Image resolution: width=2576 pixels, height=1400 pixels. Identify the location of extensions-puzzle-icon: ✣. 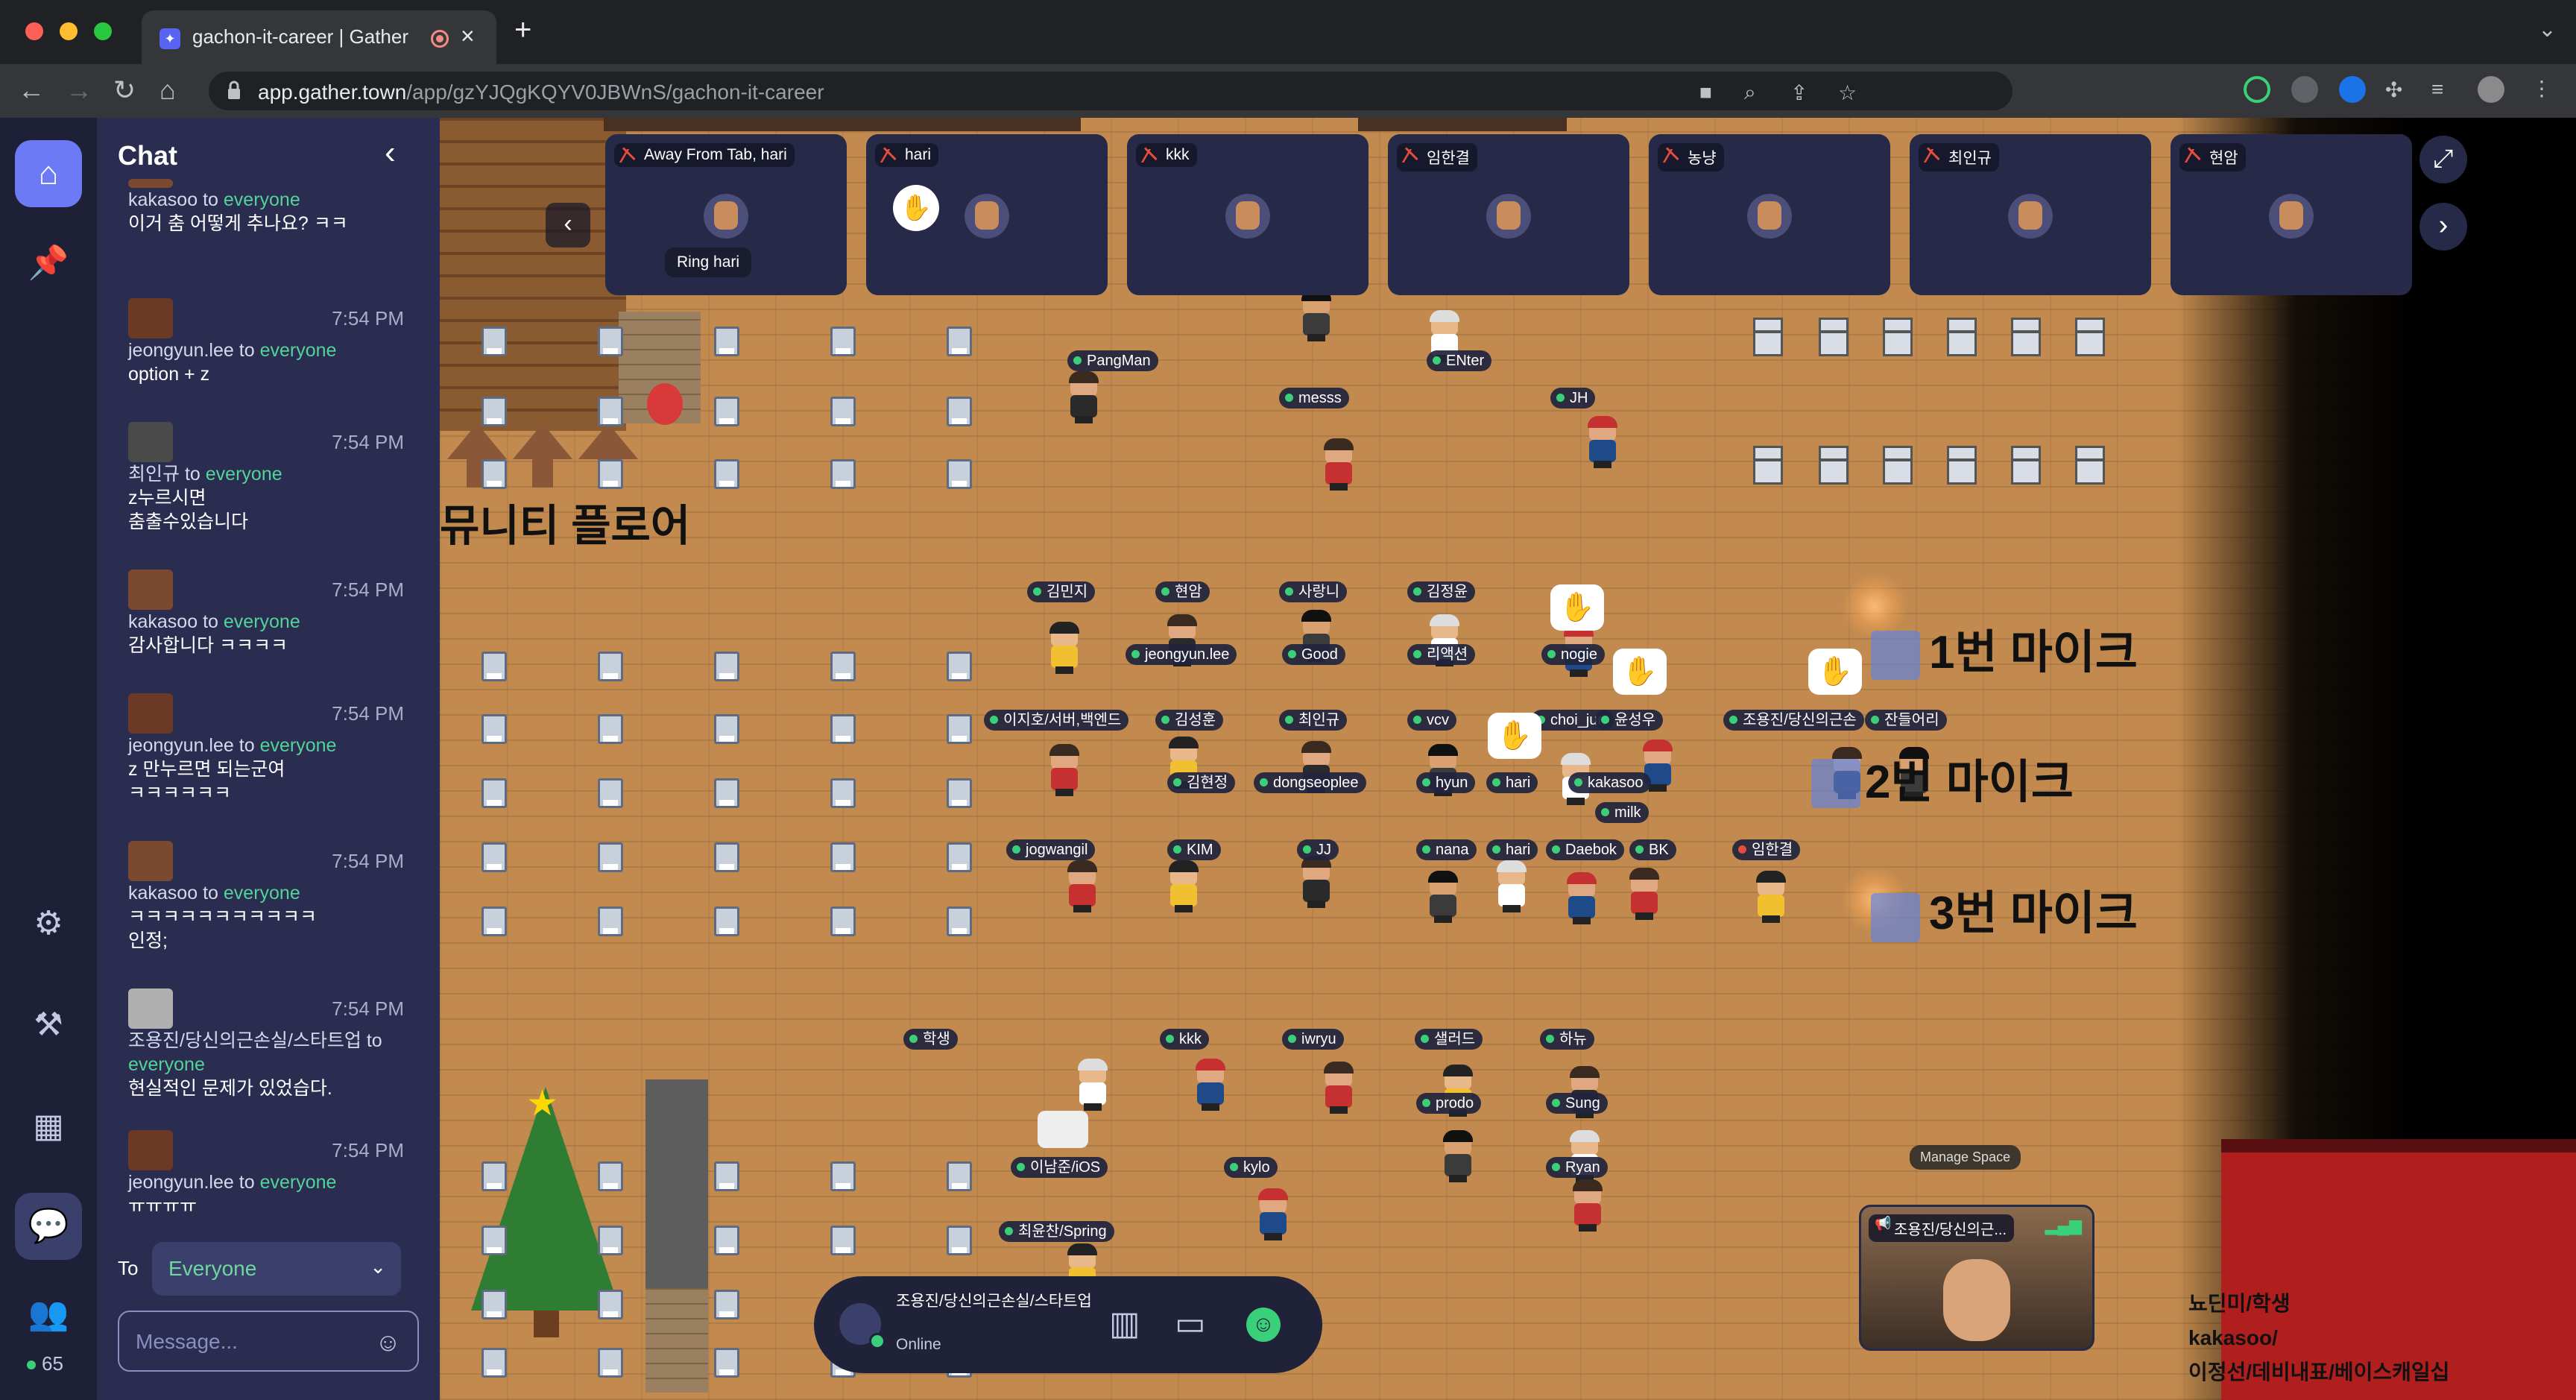
(2393, 90).